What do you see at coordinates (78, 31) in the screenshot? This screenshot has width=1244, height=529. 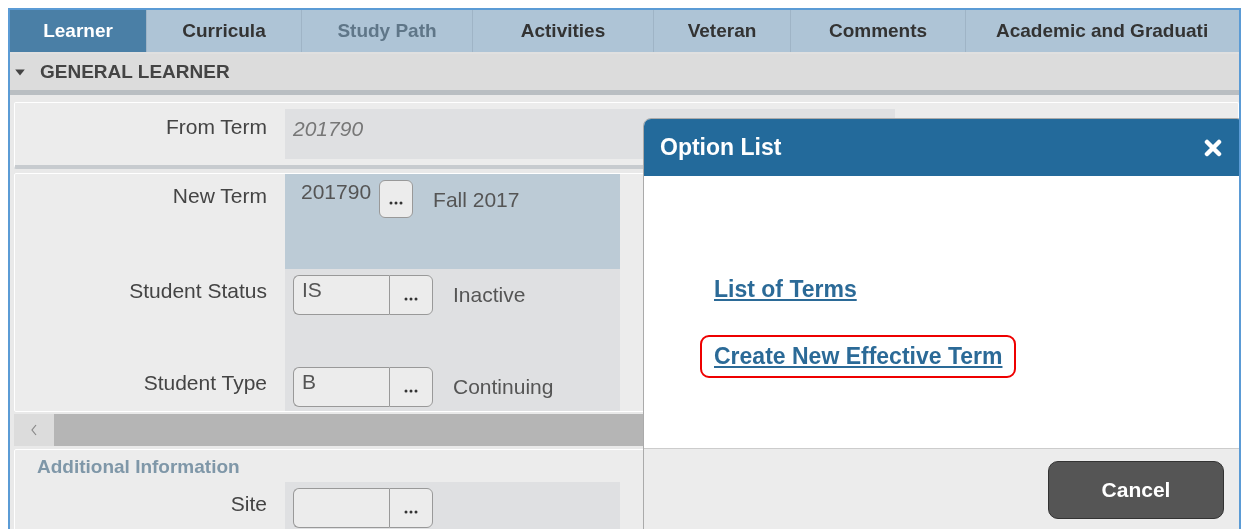 I see `tab: Learner` at bounding box center [78, 31].